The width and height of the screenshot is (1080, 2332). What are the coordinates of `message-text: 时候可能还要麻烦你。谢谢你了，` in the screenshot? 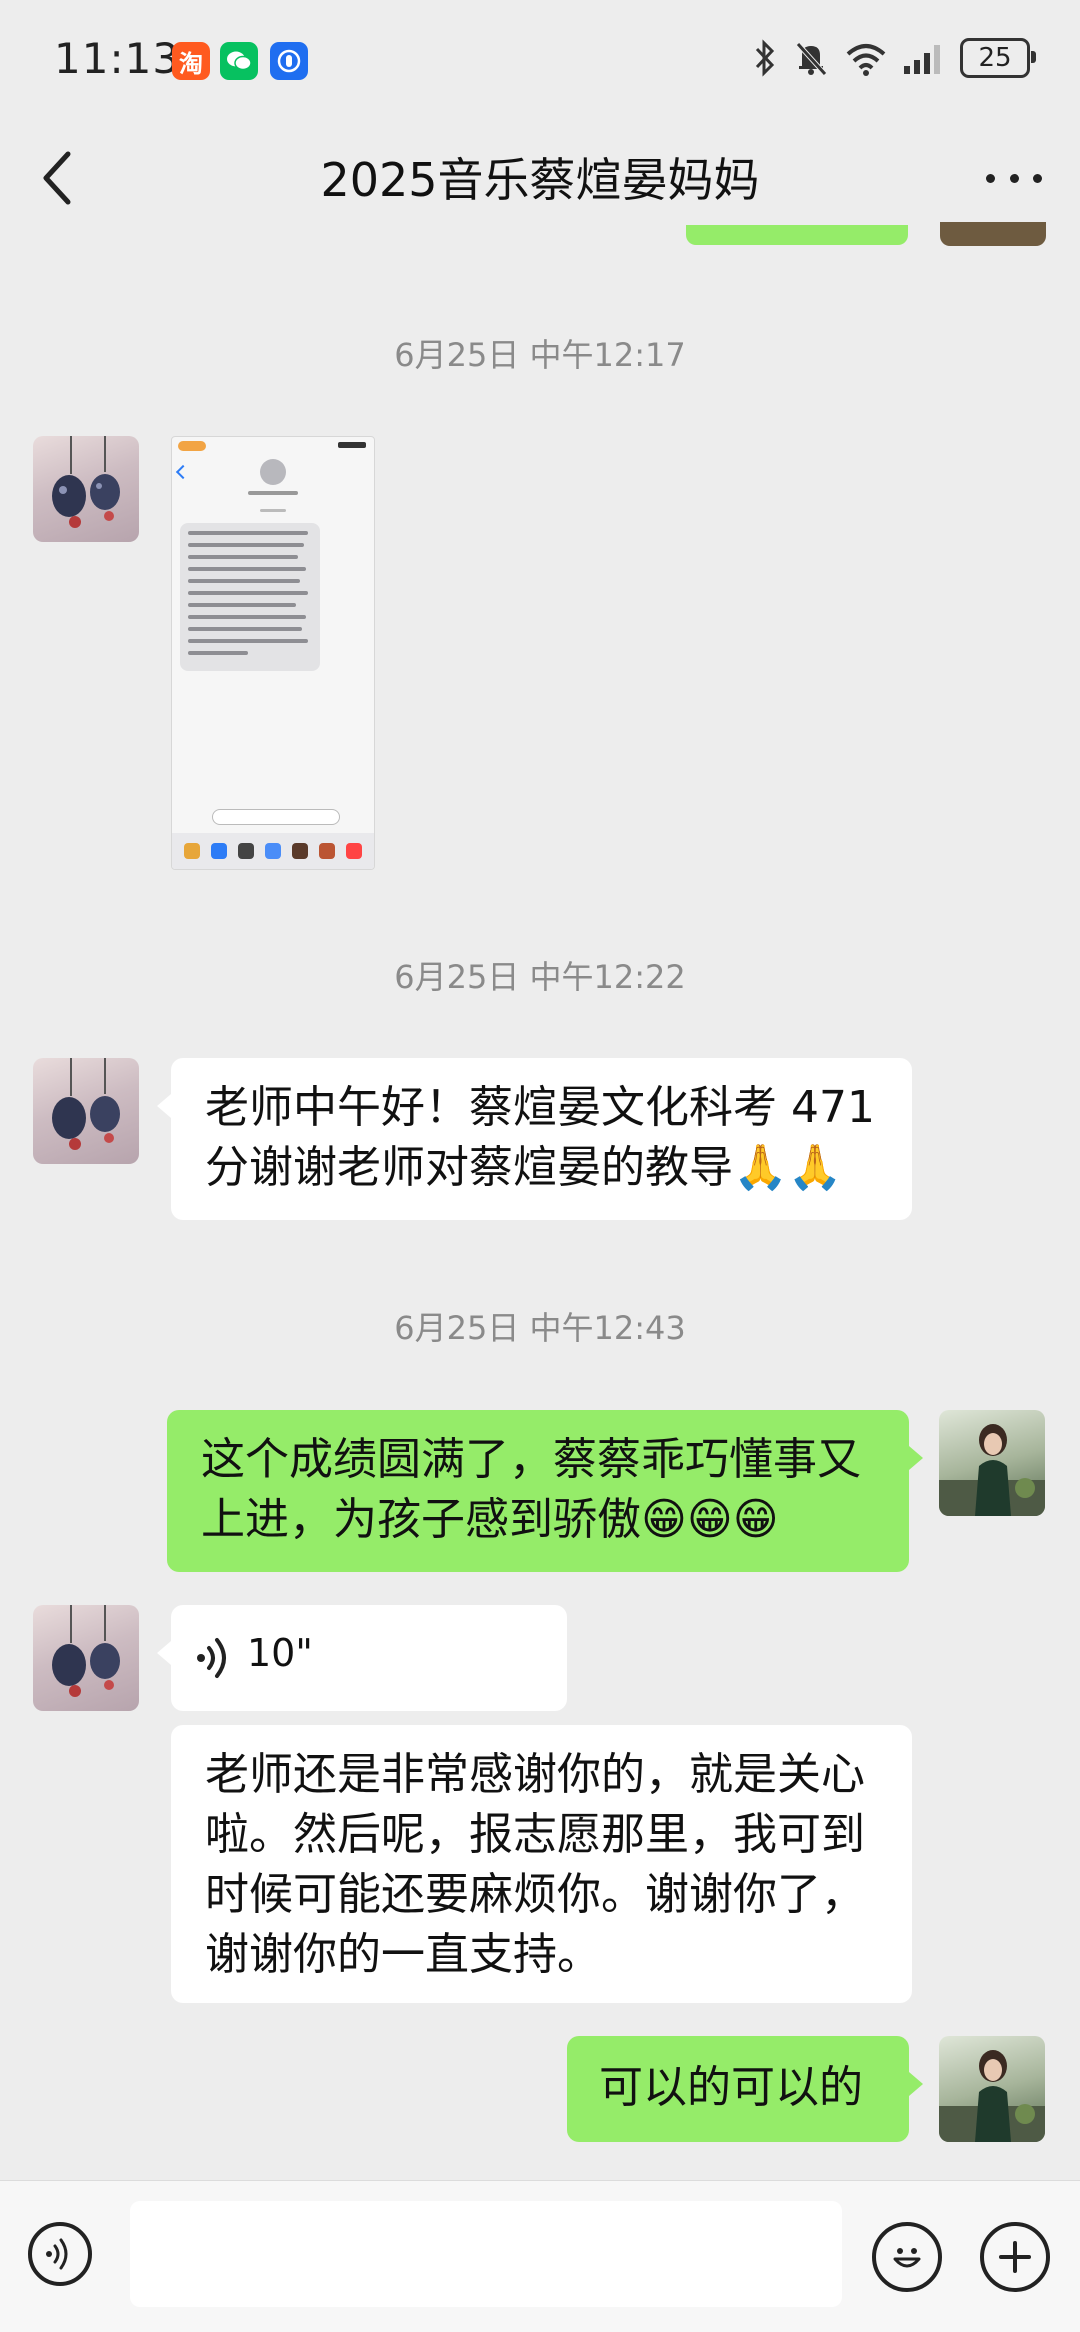 It's located at (535, 1894).